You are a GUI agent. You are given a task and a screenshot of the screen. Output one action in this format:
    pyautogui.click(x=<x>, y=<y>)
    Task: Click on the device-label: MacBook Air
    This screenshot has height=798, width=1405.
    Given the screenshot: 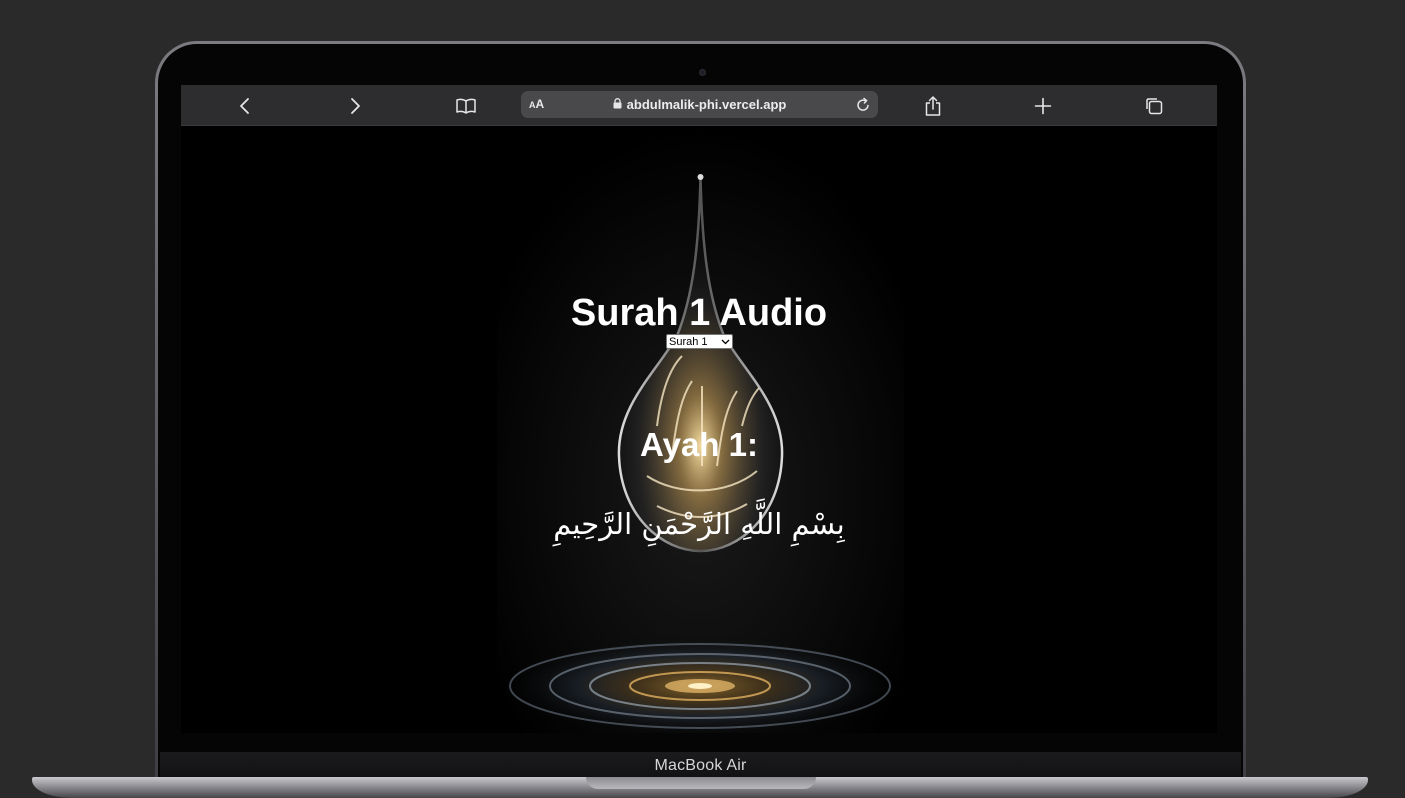 What is the action you would take?
    pyautogui.click(x=700, y=765)
    